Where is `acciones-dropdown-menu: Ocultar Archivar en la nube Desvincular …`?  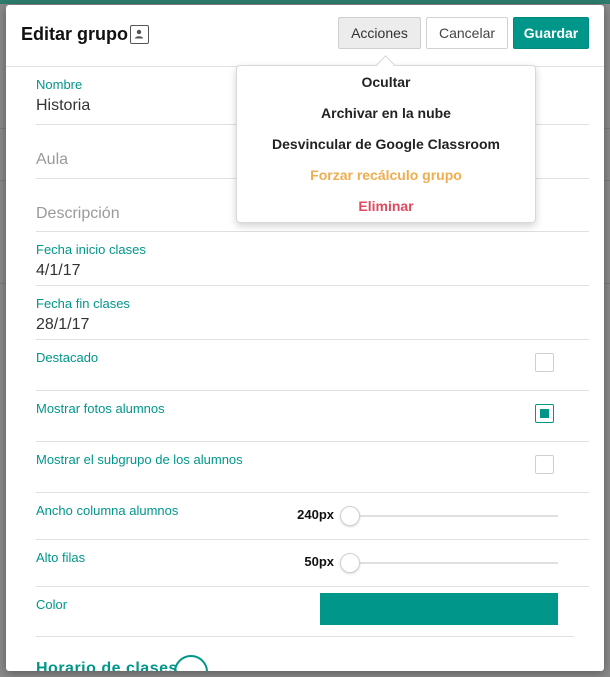
acciones-dropdown-menu: Ocultar Archivar en la nube Desvincular … is located at coordinates (386, 144).